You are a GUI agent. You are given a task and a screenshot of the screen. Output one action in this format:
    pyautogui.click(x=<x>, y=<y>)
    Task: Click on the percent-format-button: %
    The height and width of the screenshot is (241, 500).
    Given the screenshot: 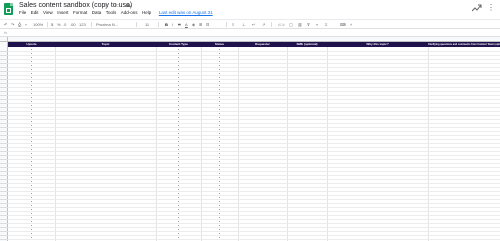 What is the action you would take?
    pyautogui.click(x=59, y=24)
    